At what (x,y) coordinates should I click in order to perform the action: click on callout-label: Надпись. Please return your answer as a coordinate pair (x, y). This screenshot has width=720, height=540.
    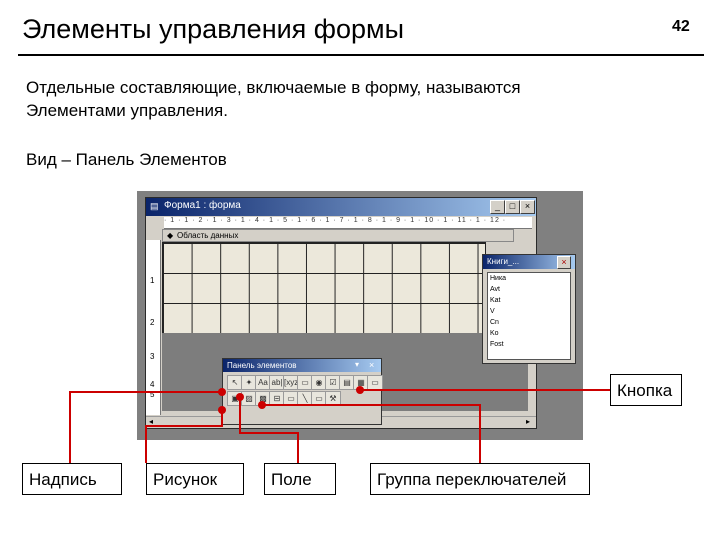
    Looking at the image, I should click on (72, 479).